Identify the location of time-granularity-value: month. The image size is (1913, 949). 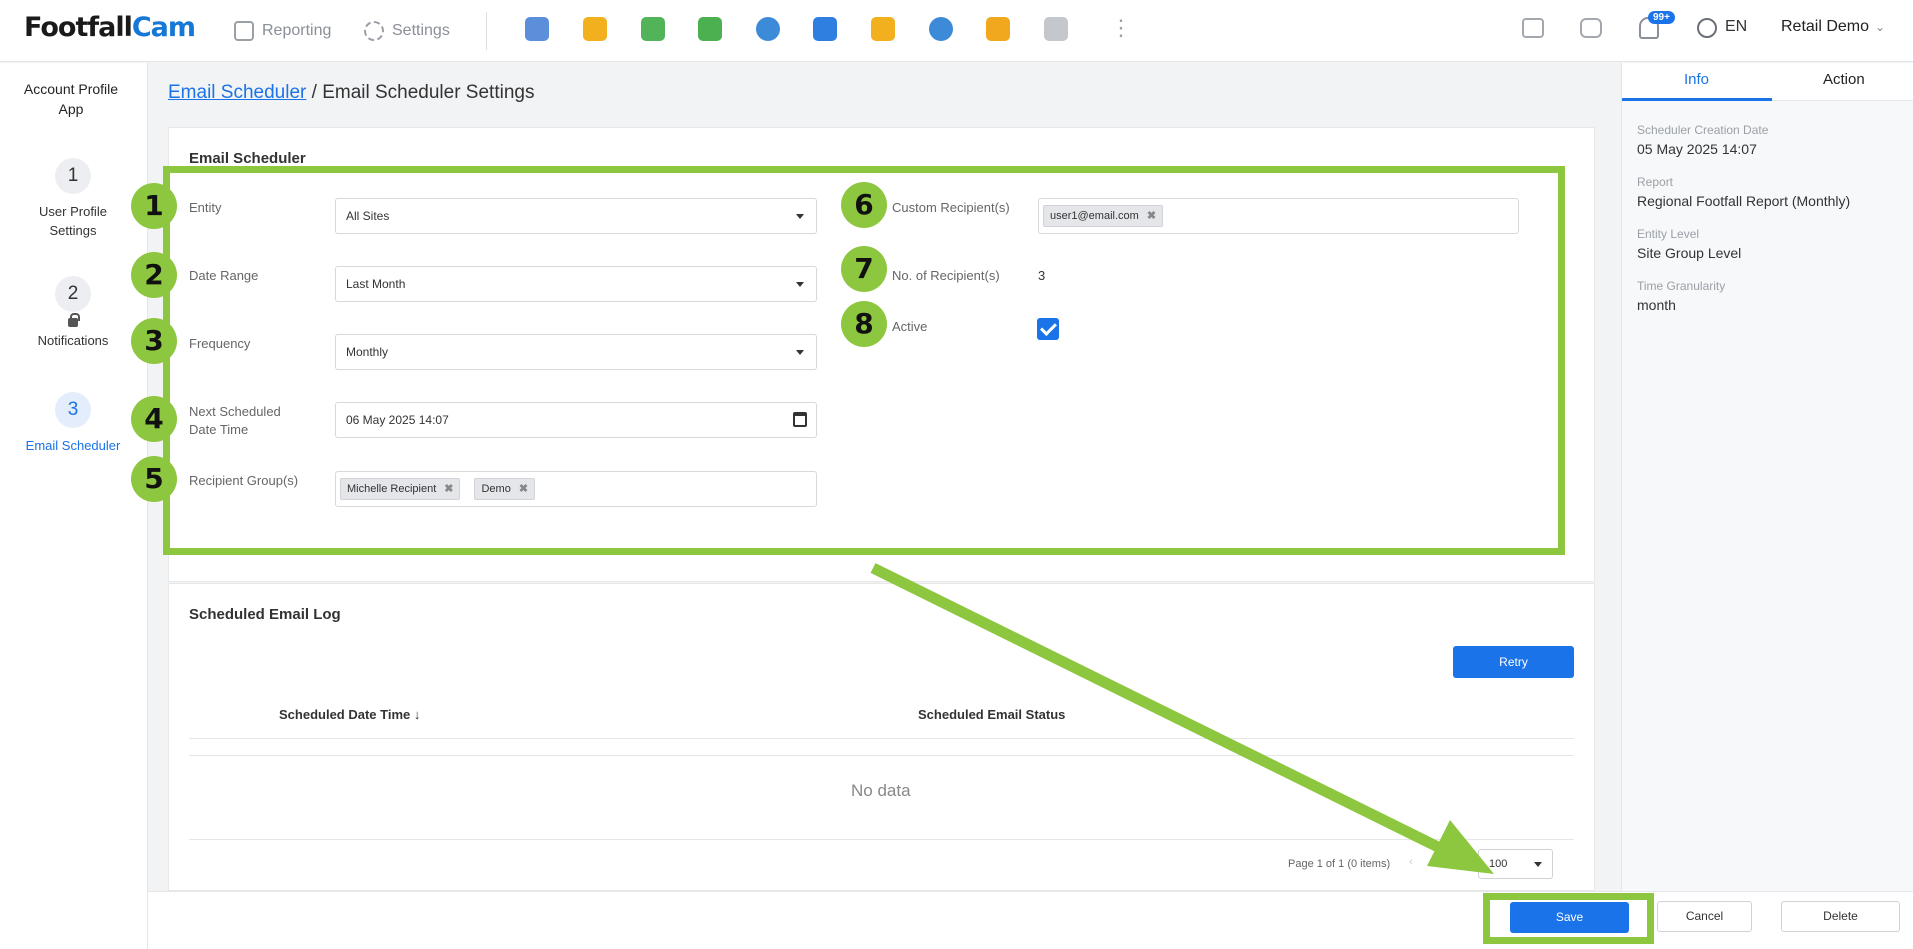
(1656, 305).